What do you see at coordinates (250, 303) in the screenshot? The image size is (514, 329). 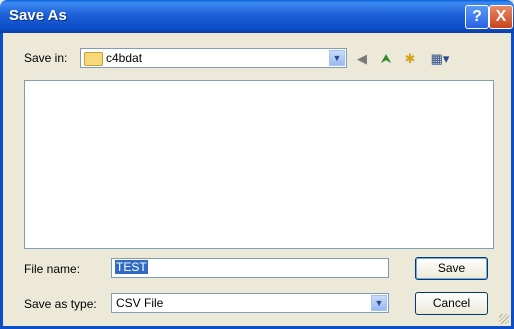 I see `save-type-select: CSV File ▼` at bounding box center [250, 303].